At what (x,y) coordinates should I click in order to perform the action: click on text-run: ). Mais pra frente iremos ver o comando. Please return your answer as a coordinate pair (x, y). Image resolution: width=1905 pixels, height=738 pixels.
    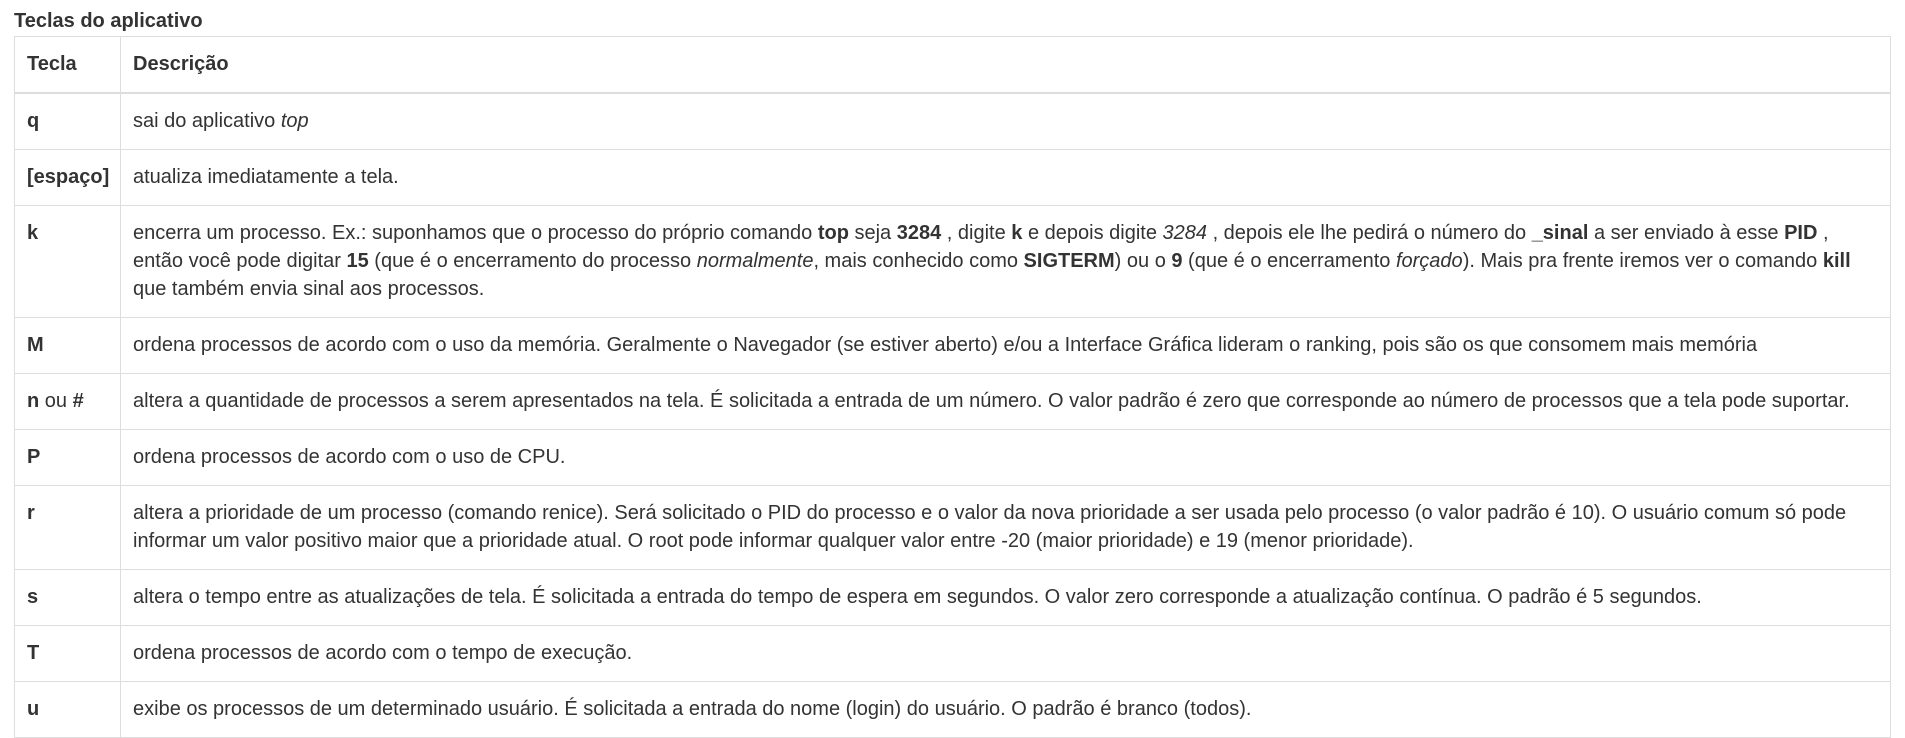
    Looking at the image, I should click on (1642, 261).